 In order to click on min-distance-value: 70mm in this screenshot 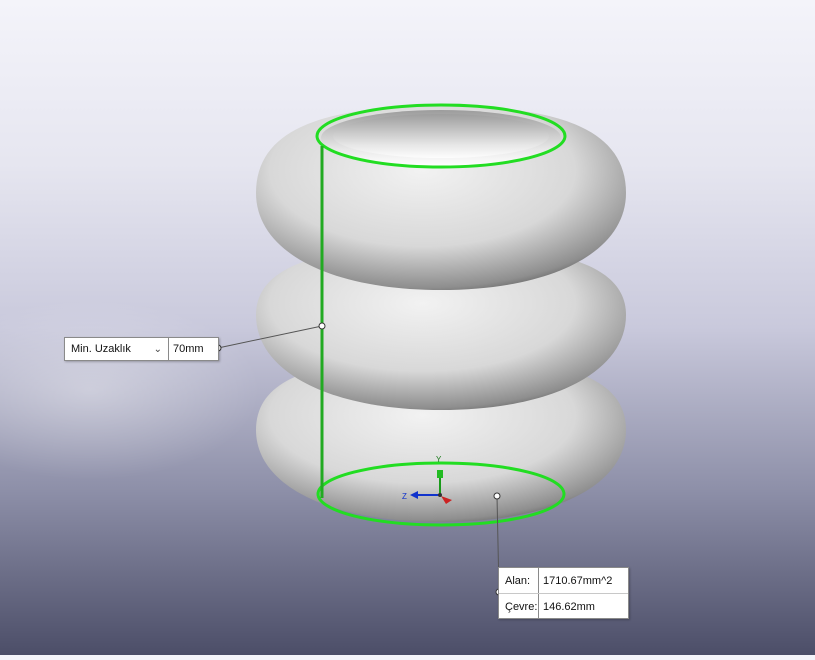, I will do `click(188, 349)`.